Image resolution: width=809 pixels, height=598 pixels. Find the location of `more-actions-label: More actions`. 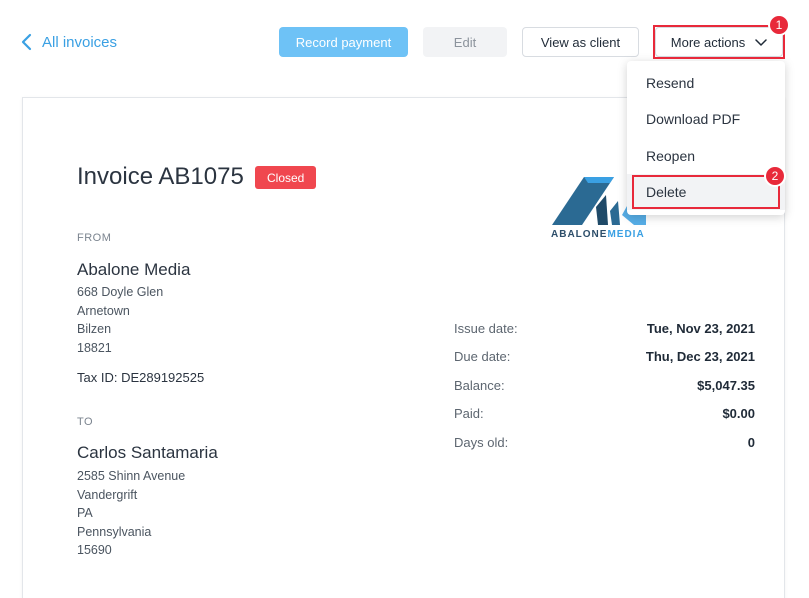

more-actions-label: More actions is located at coordinates (708, 42).